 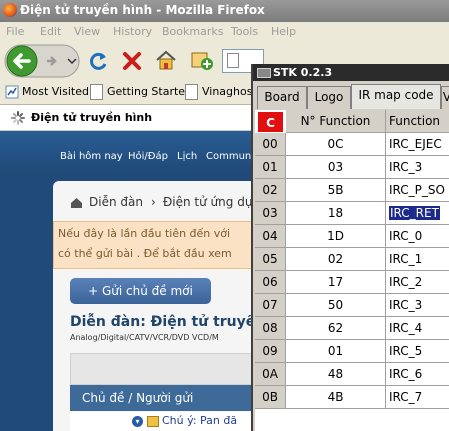 What do you see at coordinates (336, 236) in the screenshot?
I see `code-cell: 1D` at bounding box center [336, 236].